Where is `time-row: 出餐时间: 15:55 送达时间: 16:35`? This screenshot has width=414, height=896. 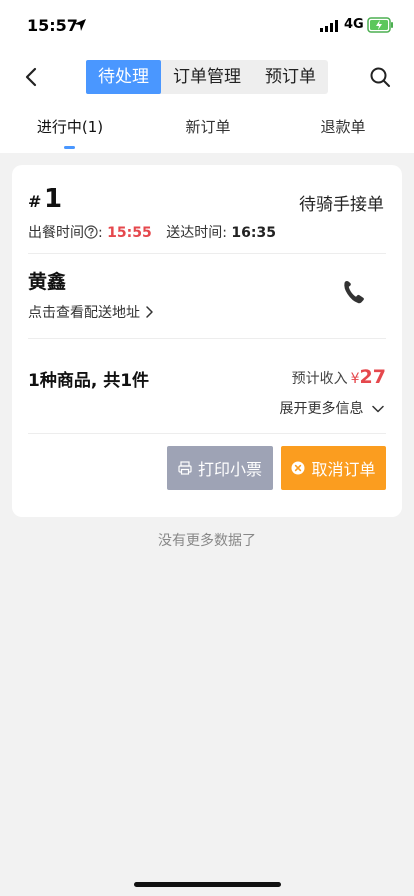 time-row: 出餐时间: 15:55 送达时间: 16:35 is located at coordinates (152, 232).